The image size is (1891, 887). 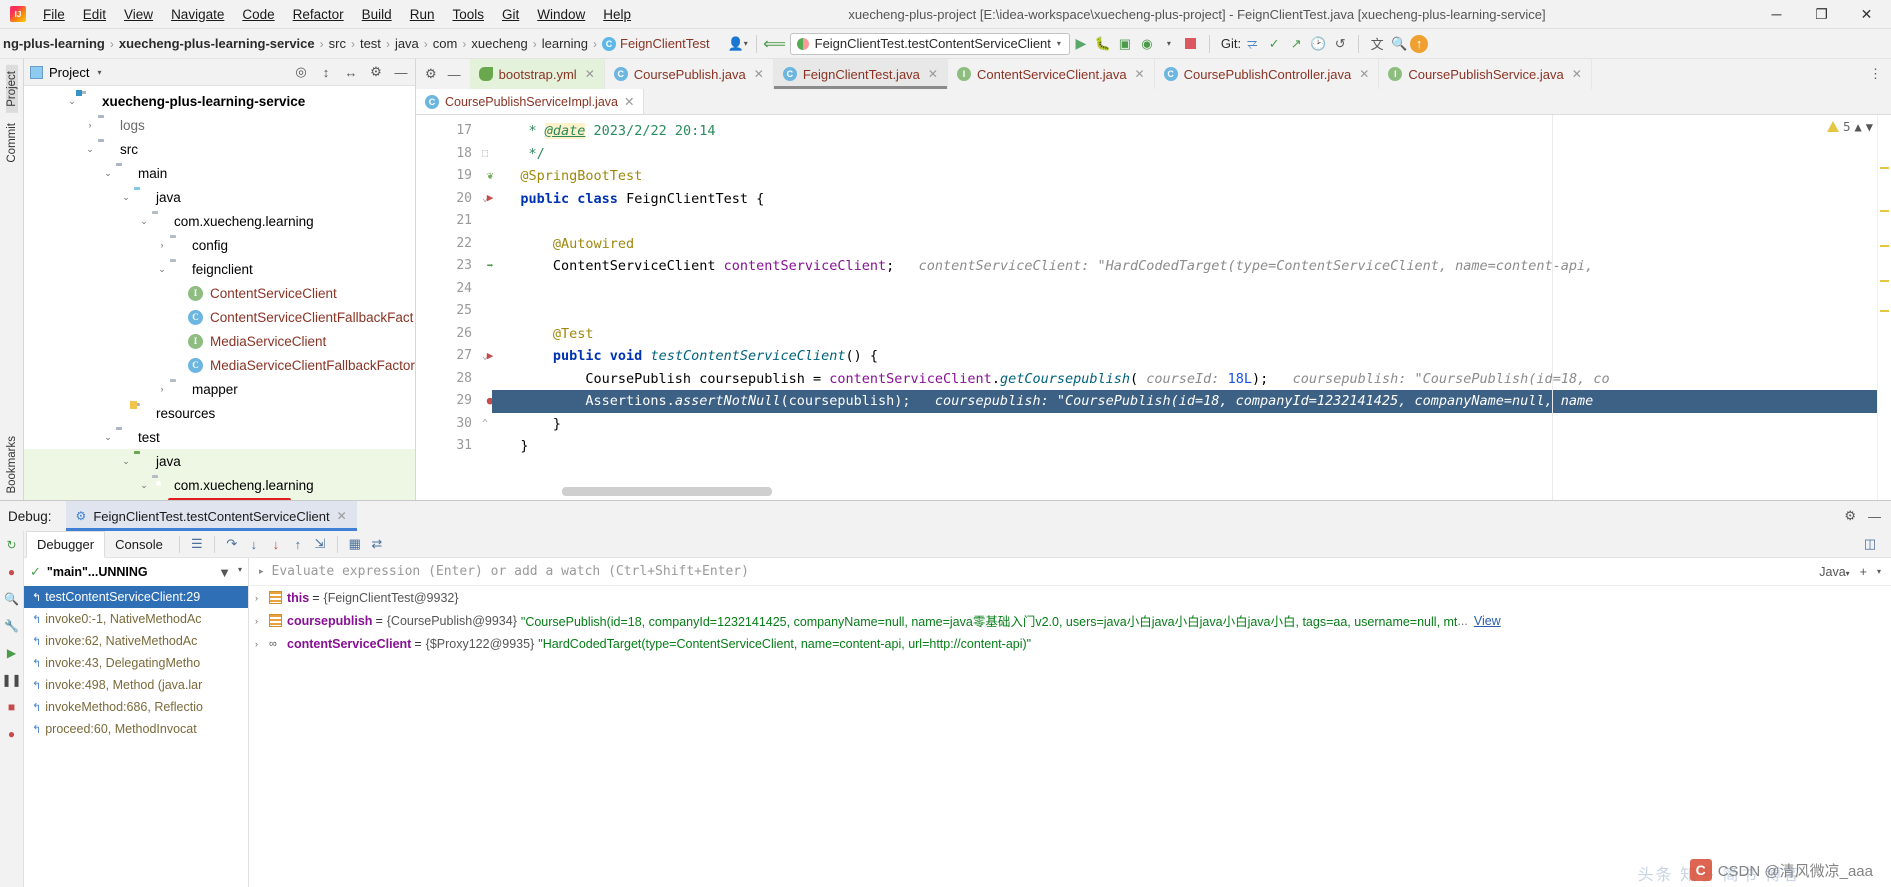 I want to click on stack-frame-row: ↰ testContentServiceClient:29, so click(x=136, y=597).